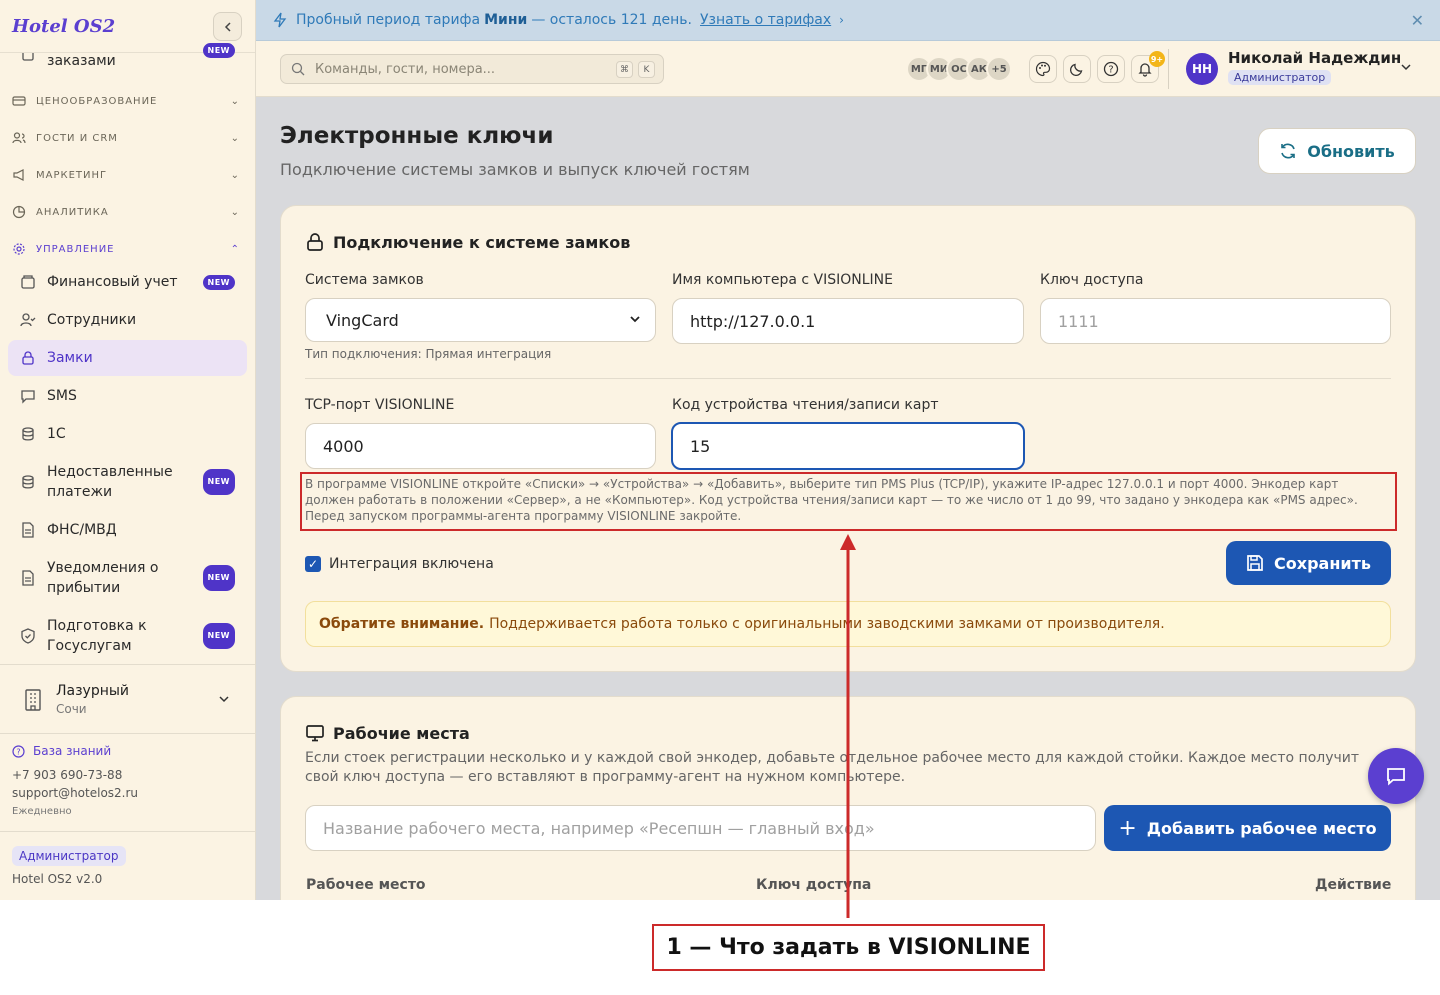 Image resolution: width=1440 pixels, height=995 pixels. Describe the element at coordinates (848, 446) in the screenshot. I see `encoder-code-input: 15` at that location.